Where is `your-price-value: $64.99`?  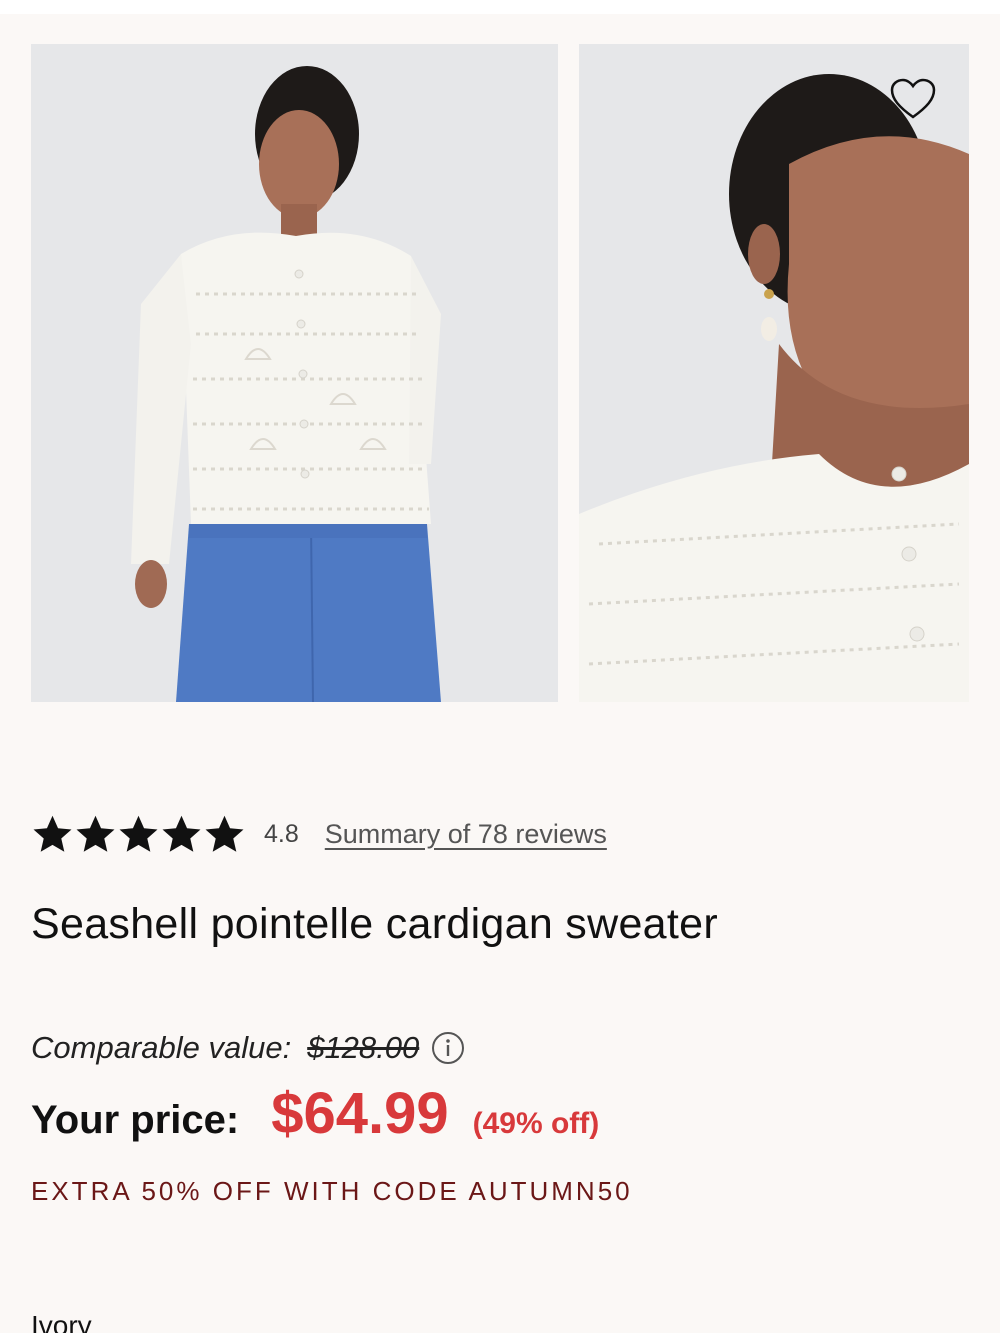 your-price-value: $64.99 is located at coordinates (360, 1113).